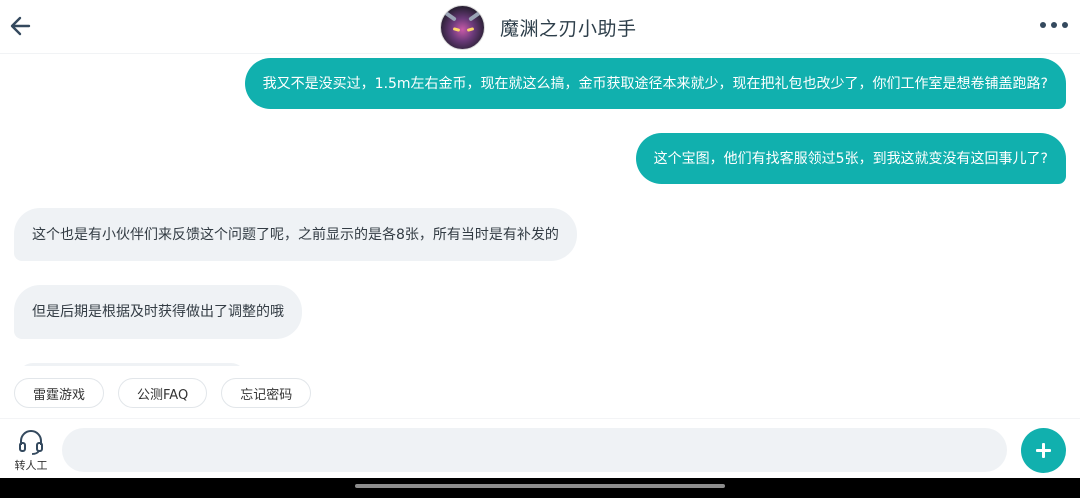 The width and height of the screenshot is (1080, 498). I want to click on message-input, so click(534, 450).